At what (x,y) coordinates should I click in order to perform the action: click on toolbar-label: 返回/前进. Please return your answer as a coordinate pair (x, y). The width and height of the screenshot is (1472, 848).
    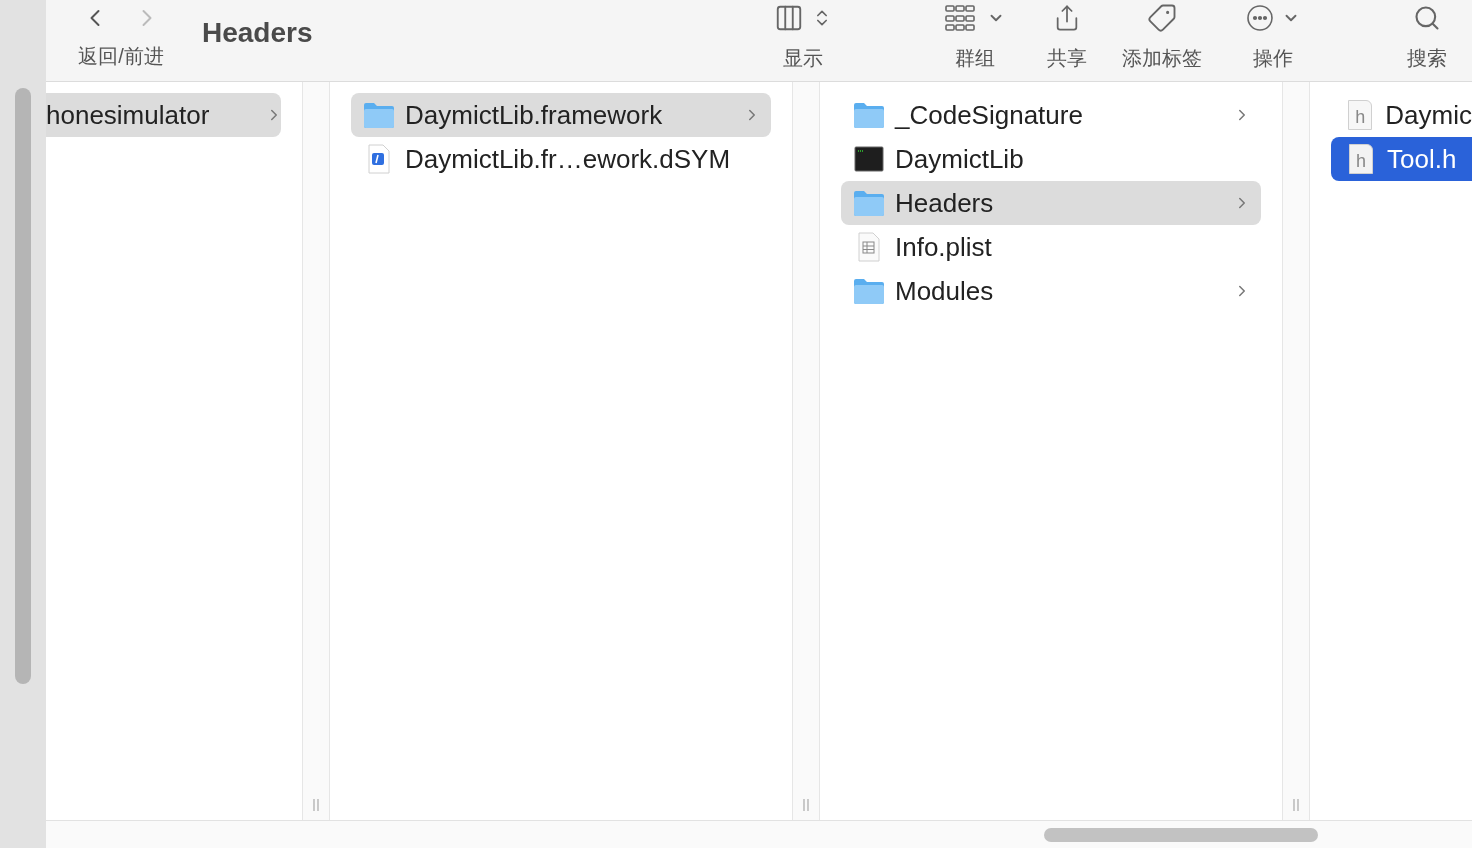
    Looking at the image, I should click on (121, 56).